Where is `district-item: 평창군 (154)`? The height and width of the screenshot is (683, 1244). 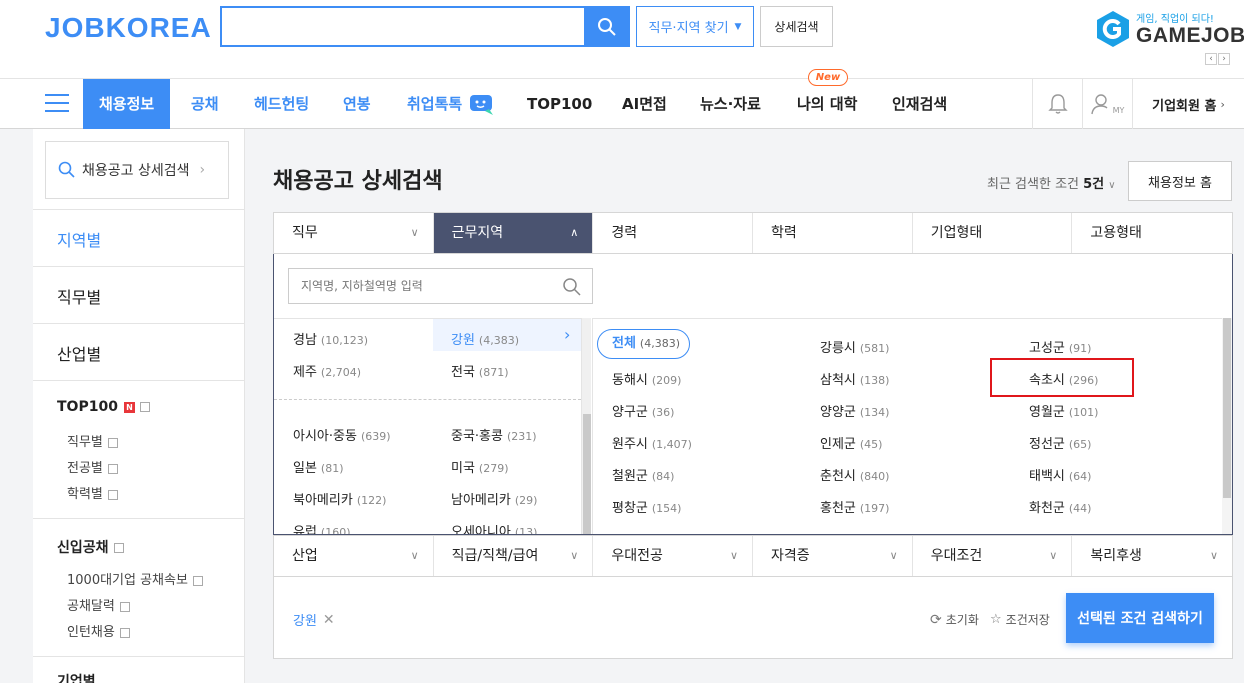
district-item: 평창군 (154) is located at coordinates (646, 506).